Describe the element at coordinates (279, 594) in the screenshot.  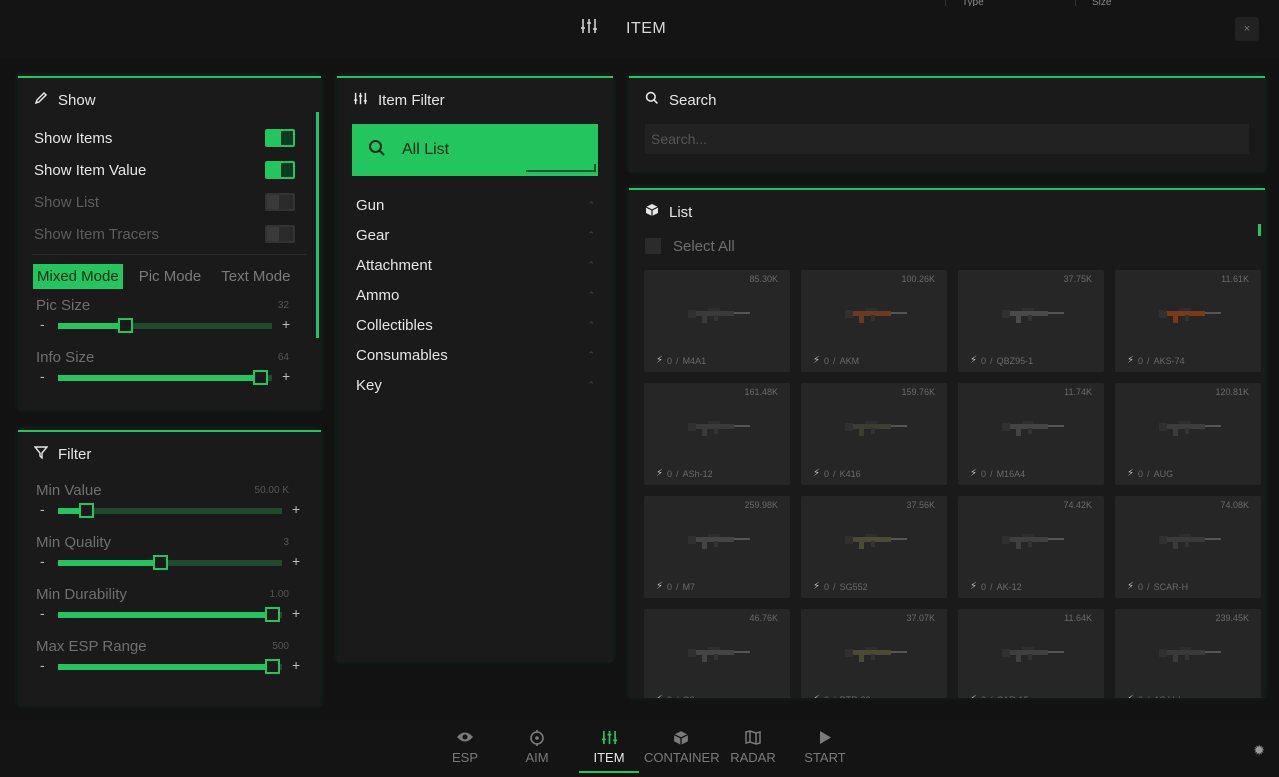
I see `slider-value: 1.00` at that location.